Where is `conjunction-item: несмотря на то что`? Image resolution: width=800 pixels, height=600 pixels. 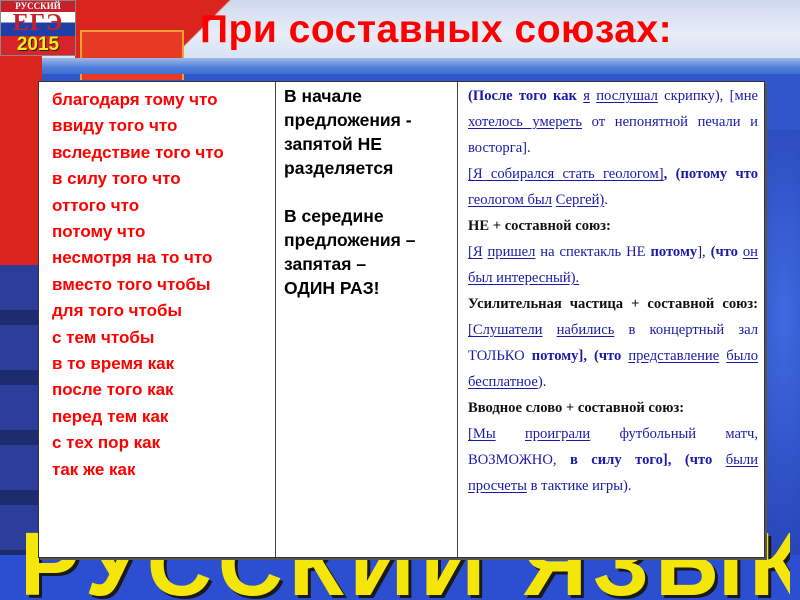
conjunction-item: несмотря на то что is located at coordinates (132, 258).